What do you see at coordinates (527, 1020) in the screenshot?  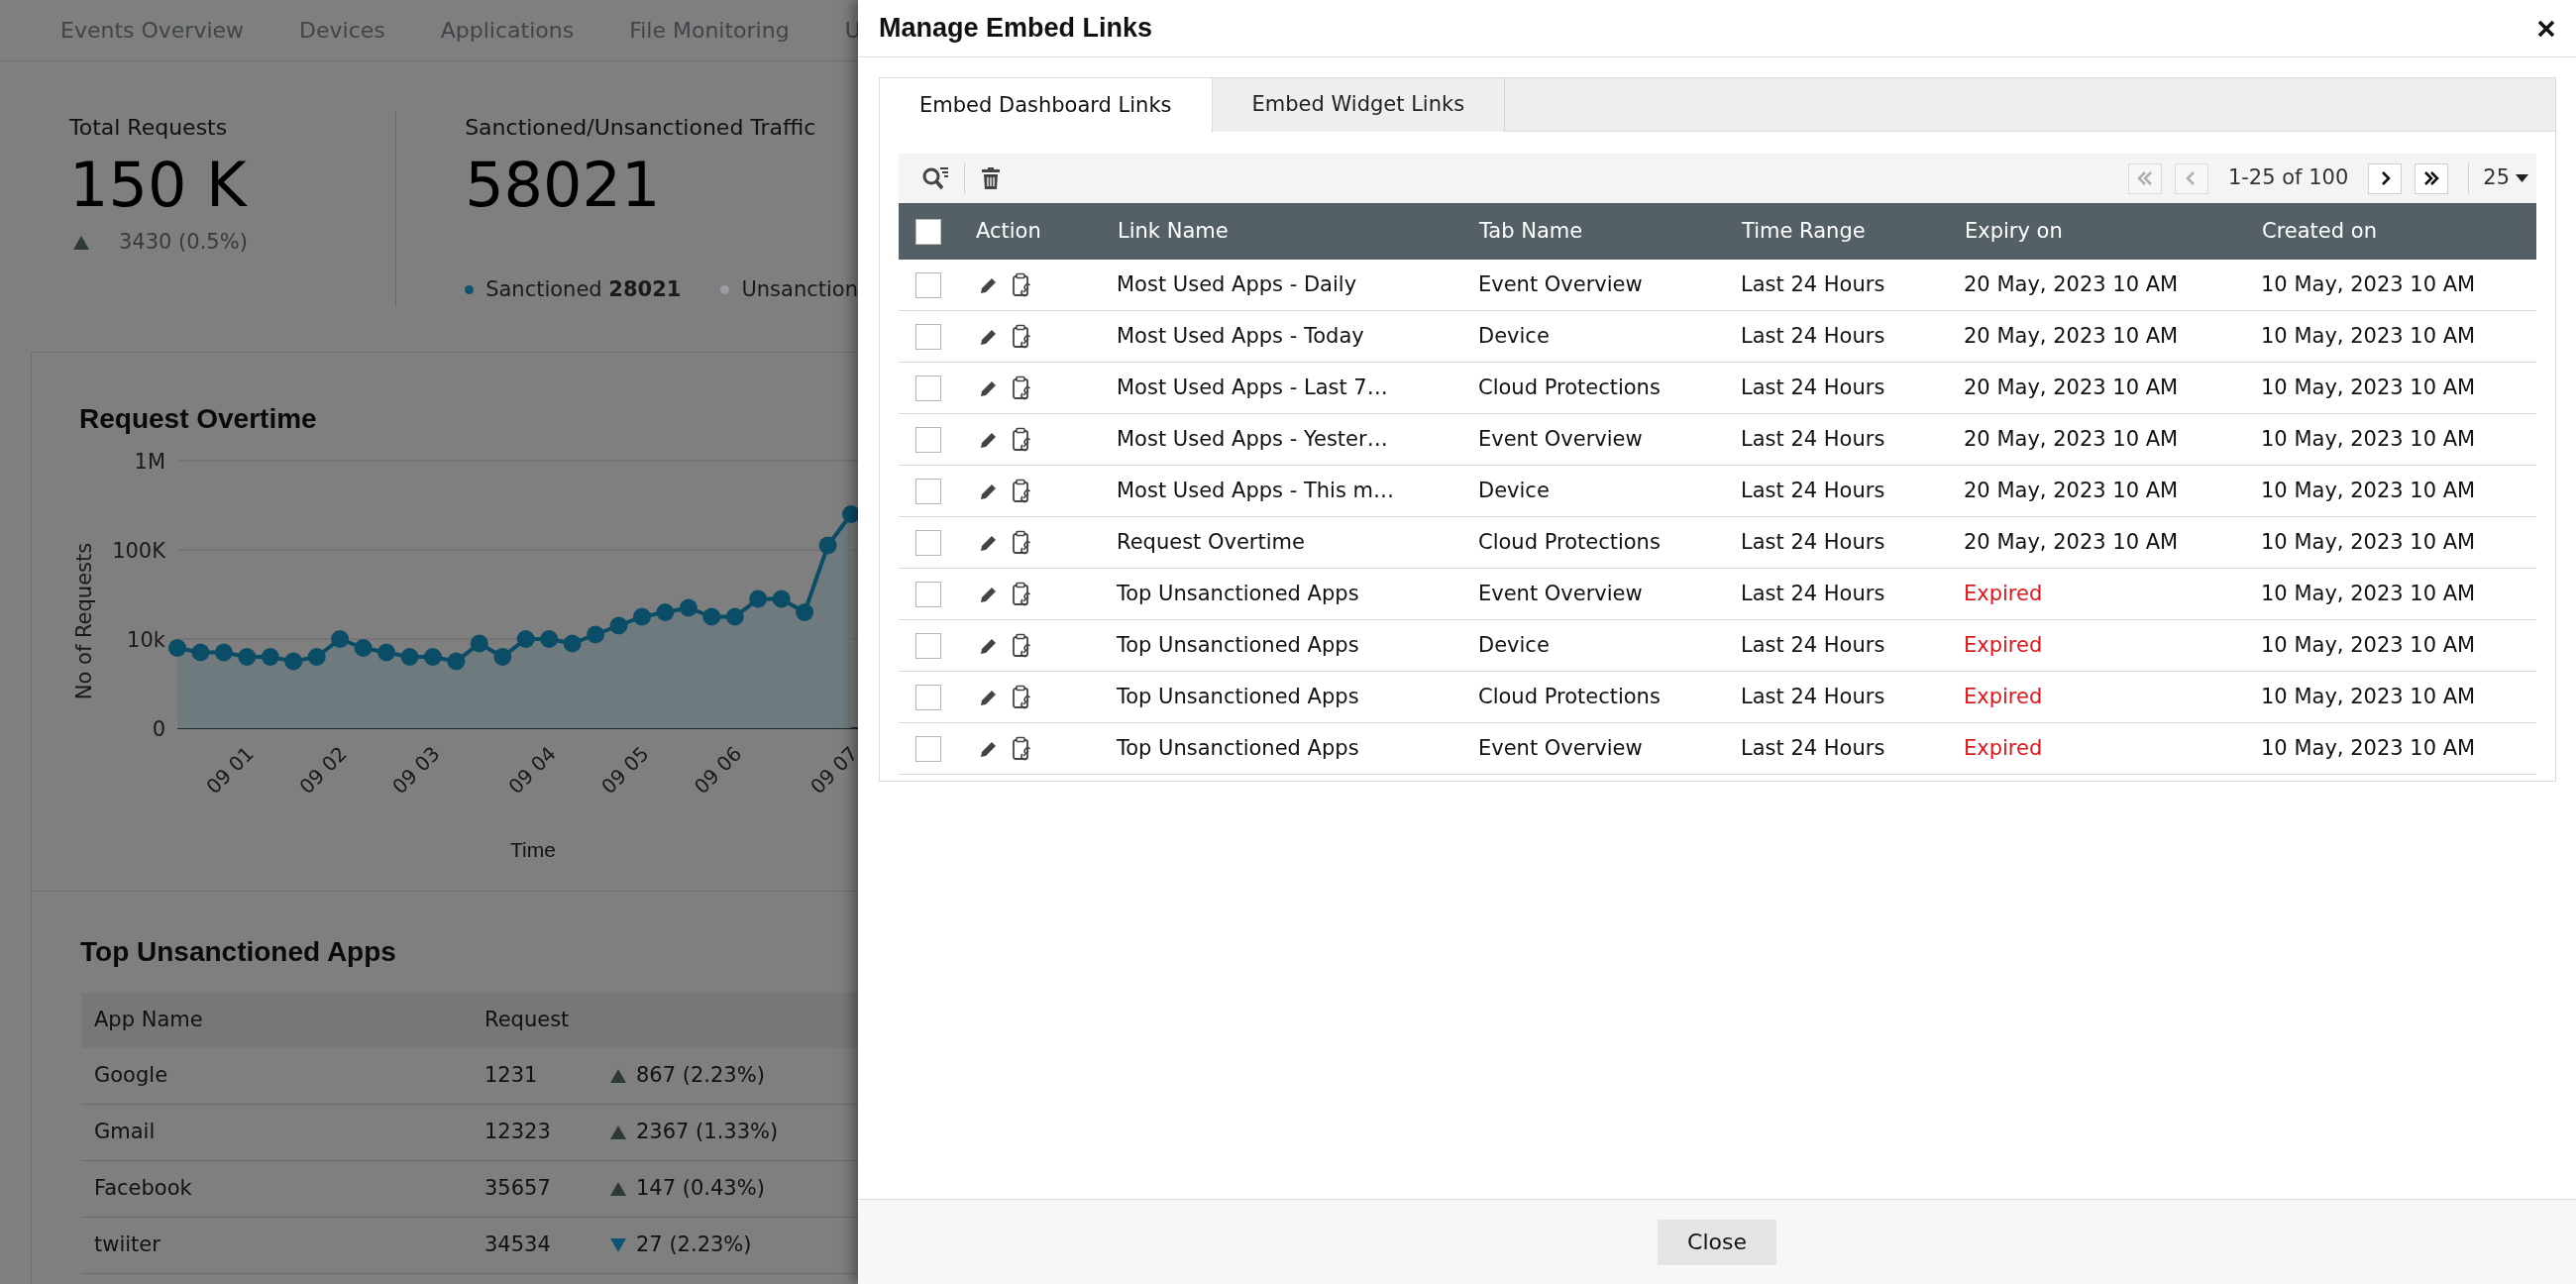 I see `column-header: Request` at bounding box center [527, 1020].